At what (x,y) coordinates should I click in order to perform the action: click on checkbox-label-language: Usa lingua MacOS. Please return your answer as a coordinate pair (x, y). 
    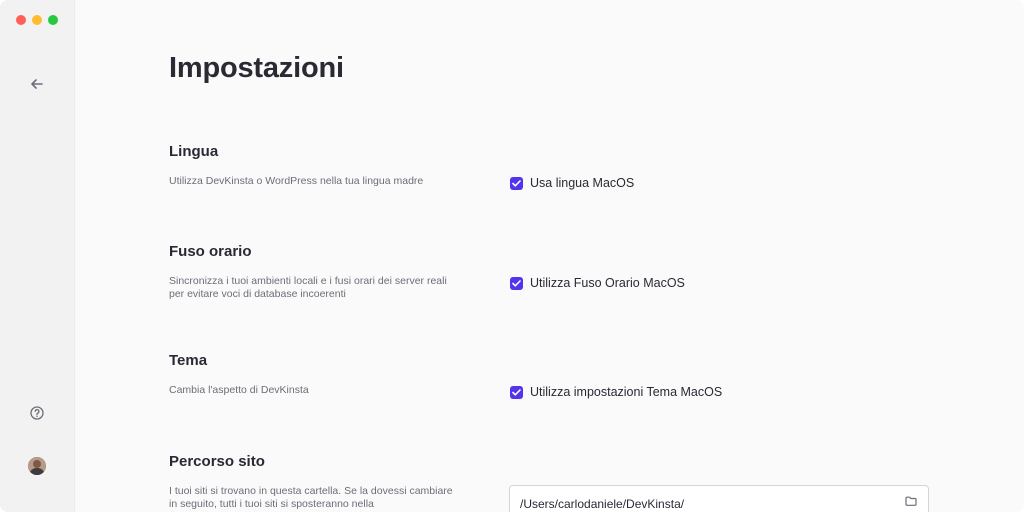
    Looking at the image, I should click on (582, 183).